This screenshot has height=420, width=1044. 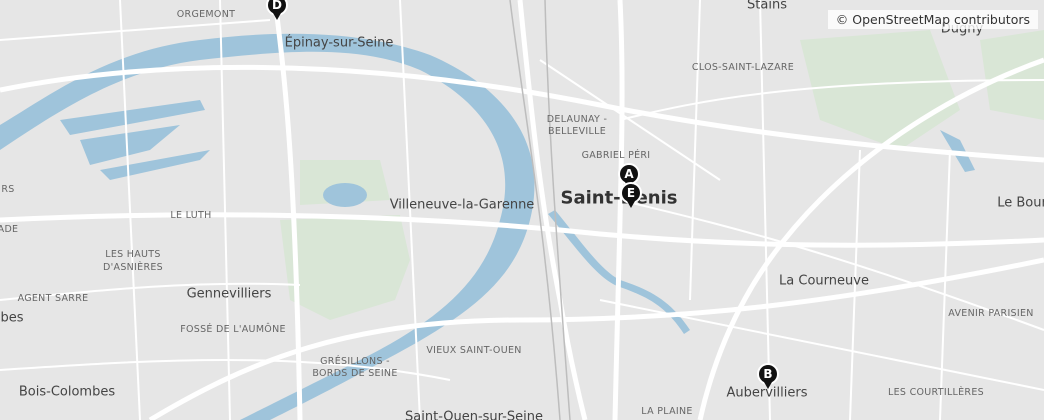 What do you see at coordinates (768, 376) in the screenshot?
I see `map-marker-b: B` at bounding box center [768, 376].